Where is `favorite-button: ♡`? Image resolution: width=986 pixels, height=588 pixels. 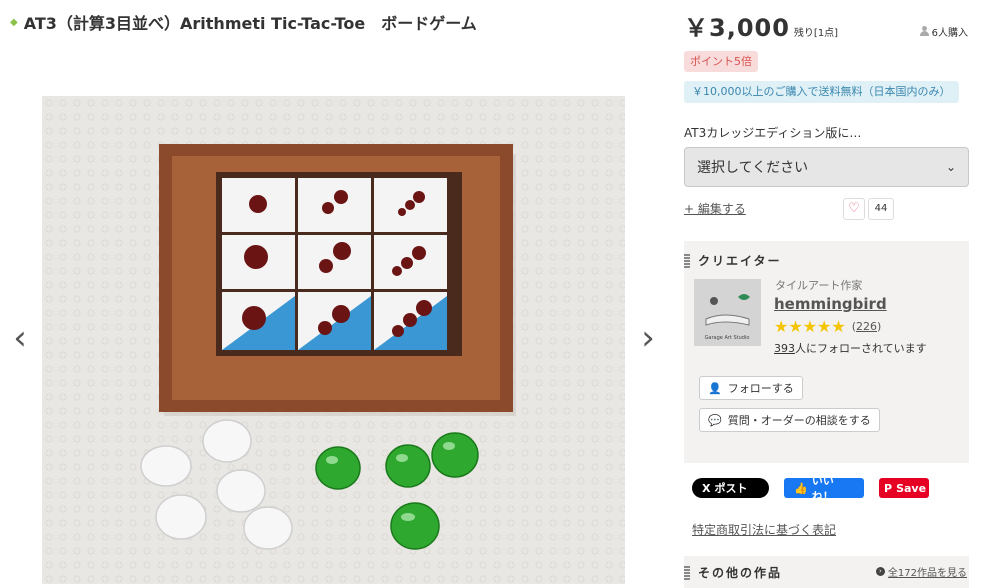
favorite-button: ♡ is located at coordinates (854, 209).